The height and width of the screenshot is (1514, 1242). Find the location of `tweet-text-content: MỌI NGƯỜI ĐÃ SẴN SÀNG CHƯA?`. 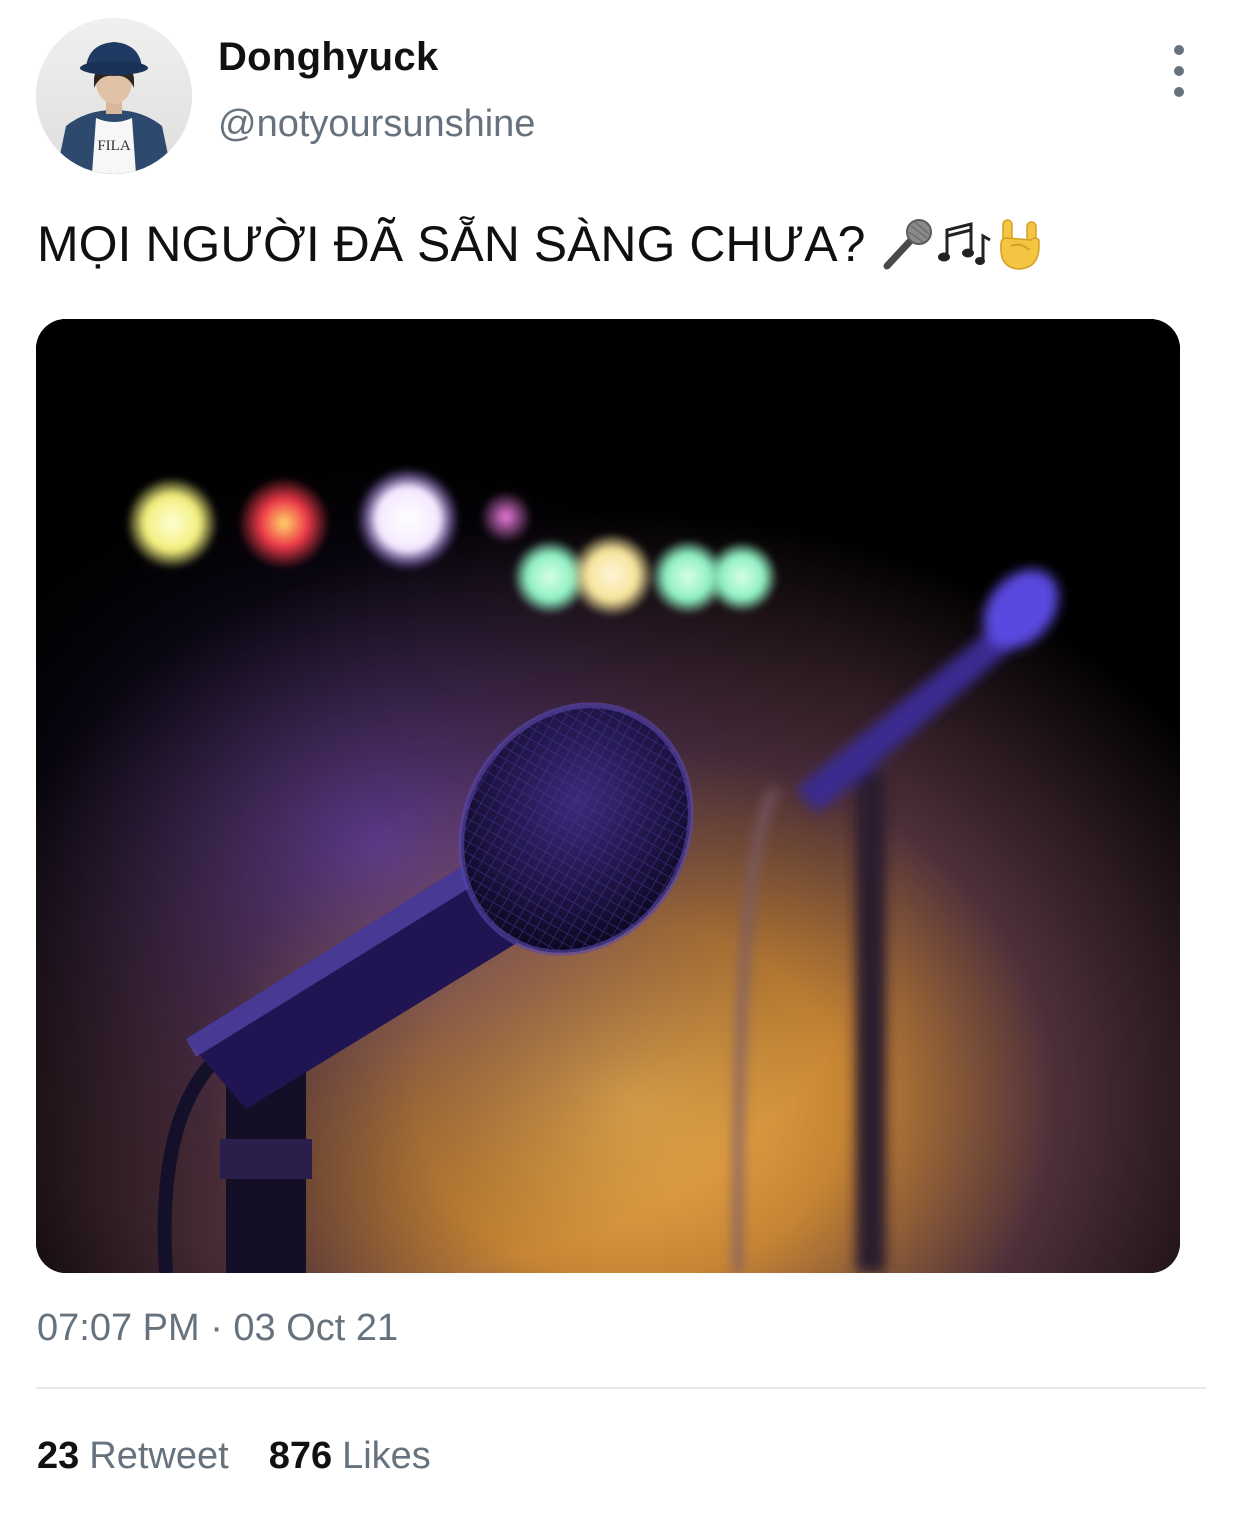

tweet-text-content: MỌI NGƯỜI ĐÃ SẴN SÀNG CHƯA? is located at coordinates (451, 244).